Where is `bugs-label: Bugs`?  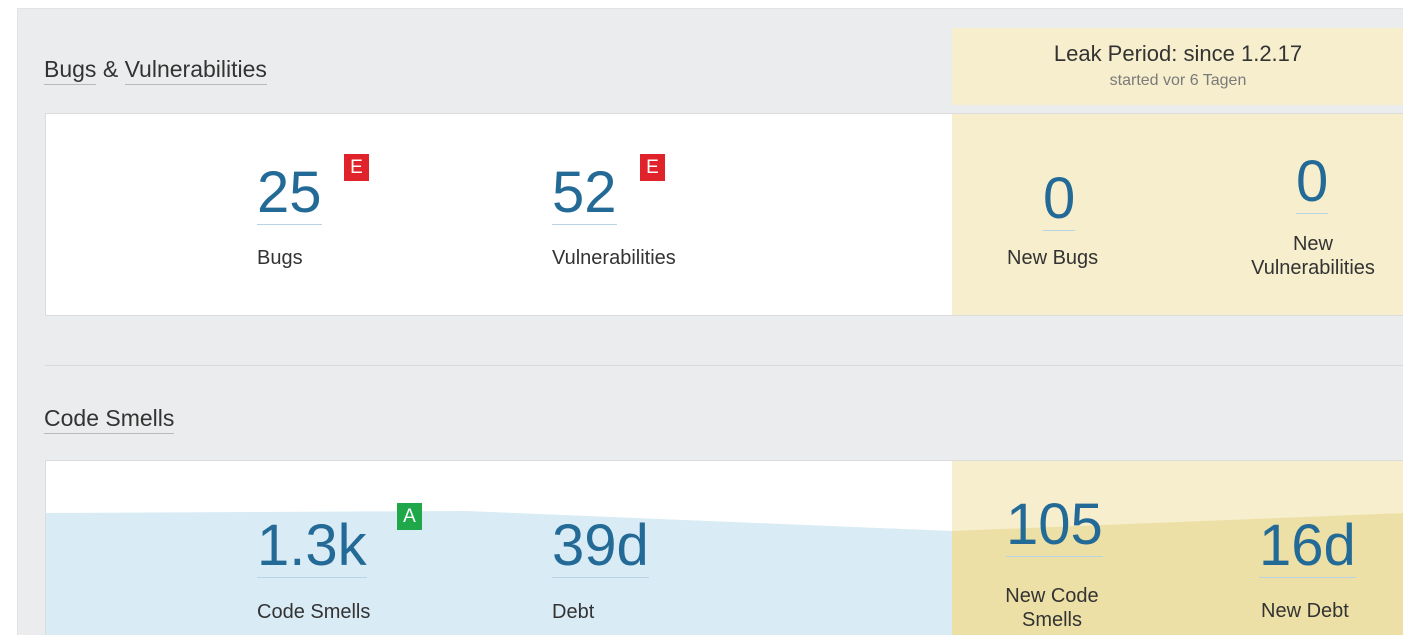 bugs-label: Bugs is located at coordinates (280, 258).